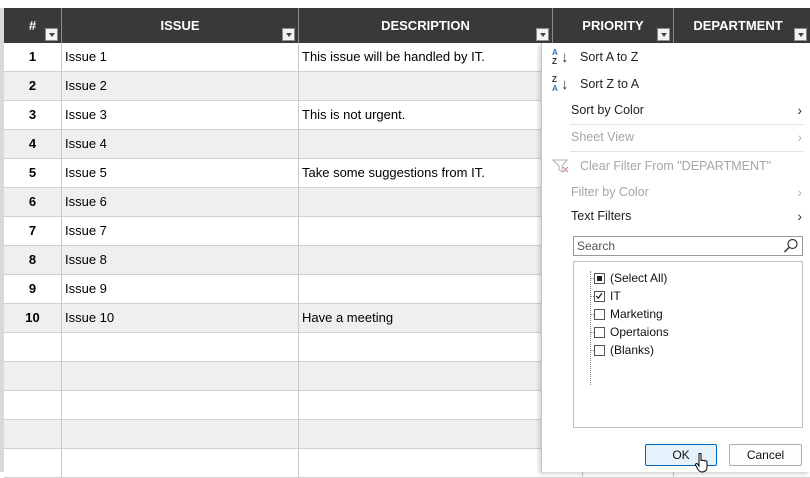 The height and width of the screenshot is (478, 810). What do you see at coordinates (560, 84) in the screenshot?
I see `sort-descending-icon: Z A ↓` at bounding box center [560, 84].